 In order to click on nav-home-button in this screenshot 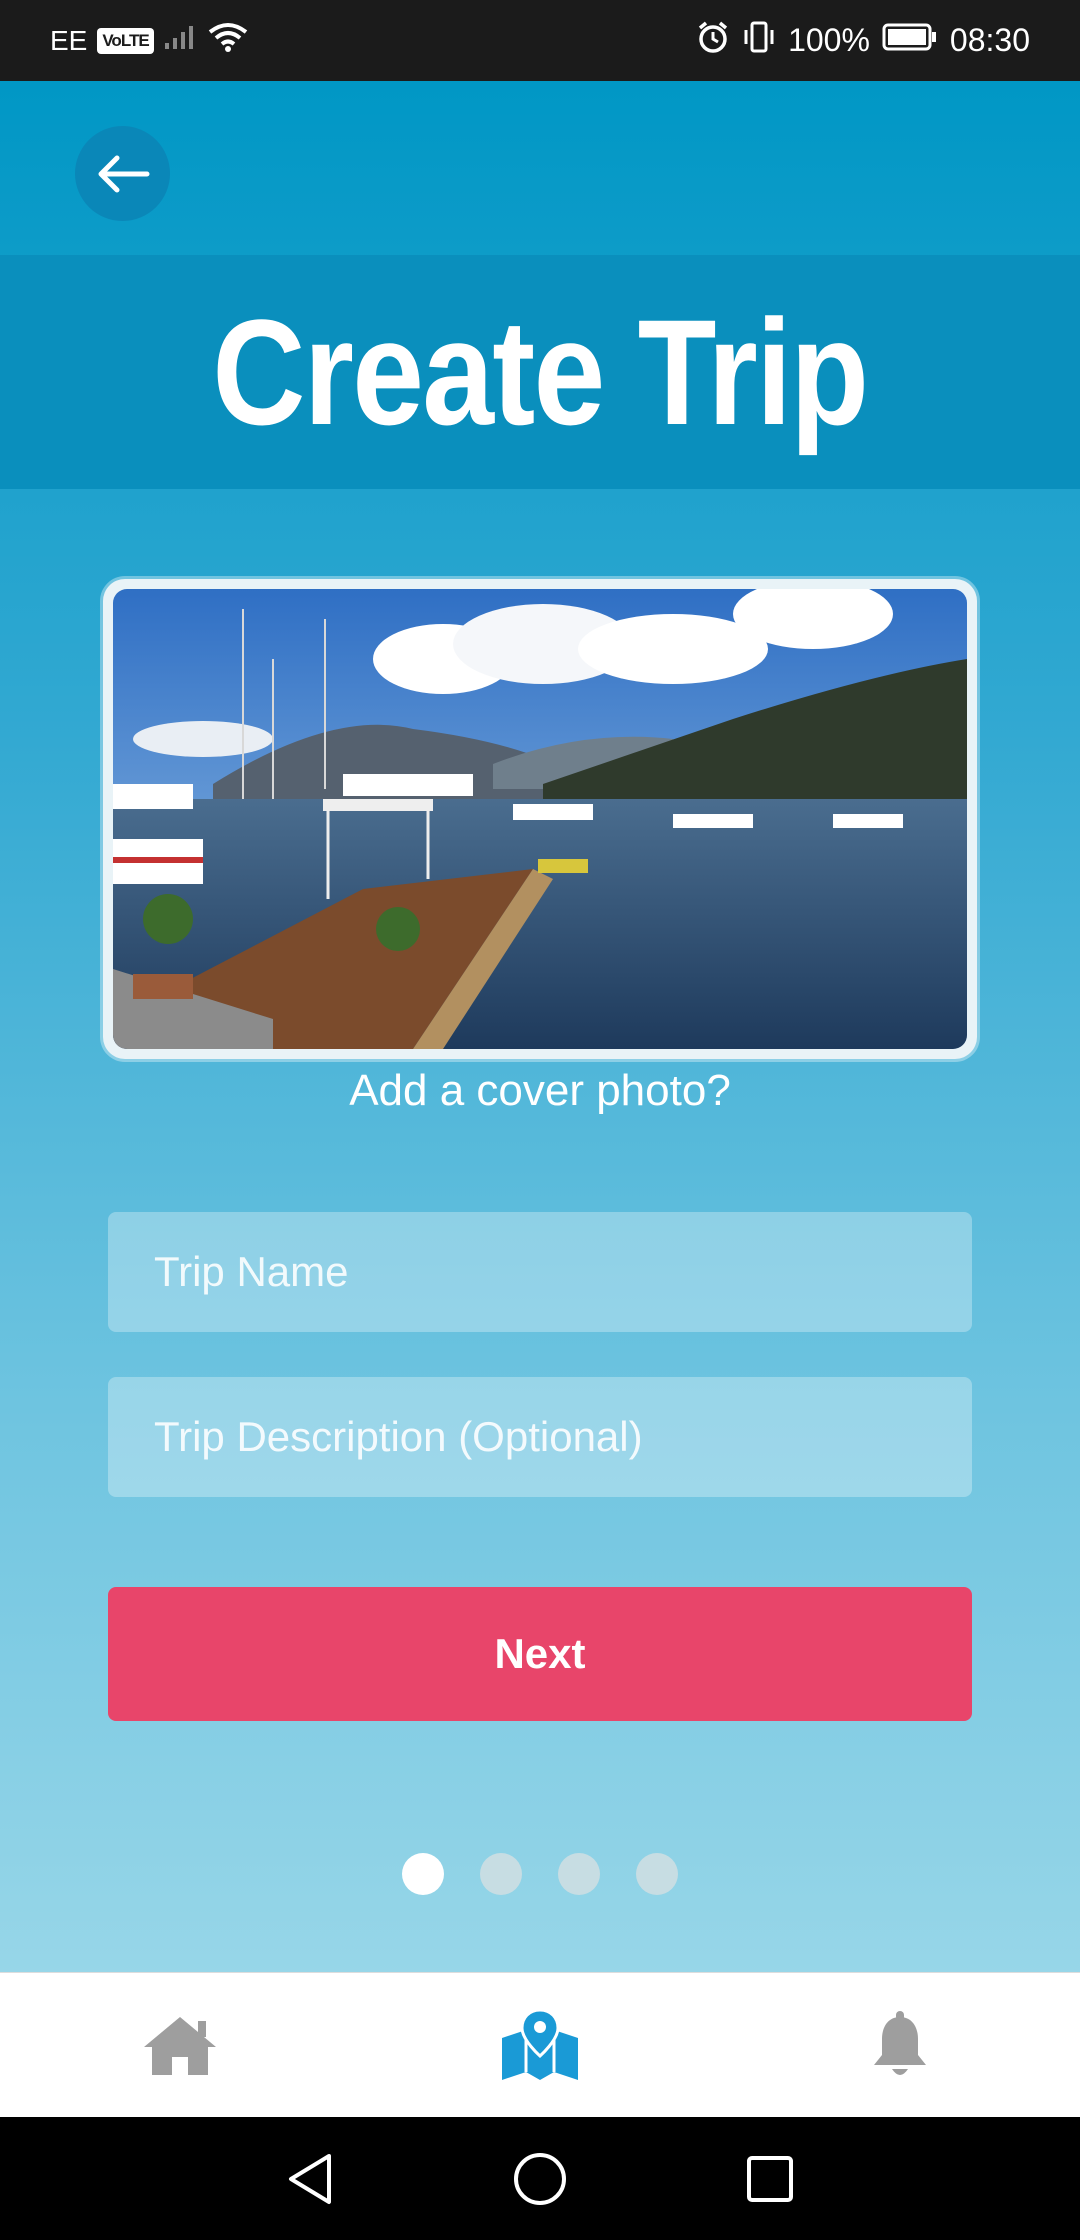, I will do `click(180, 2045)`.